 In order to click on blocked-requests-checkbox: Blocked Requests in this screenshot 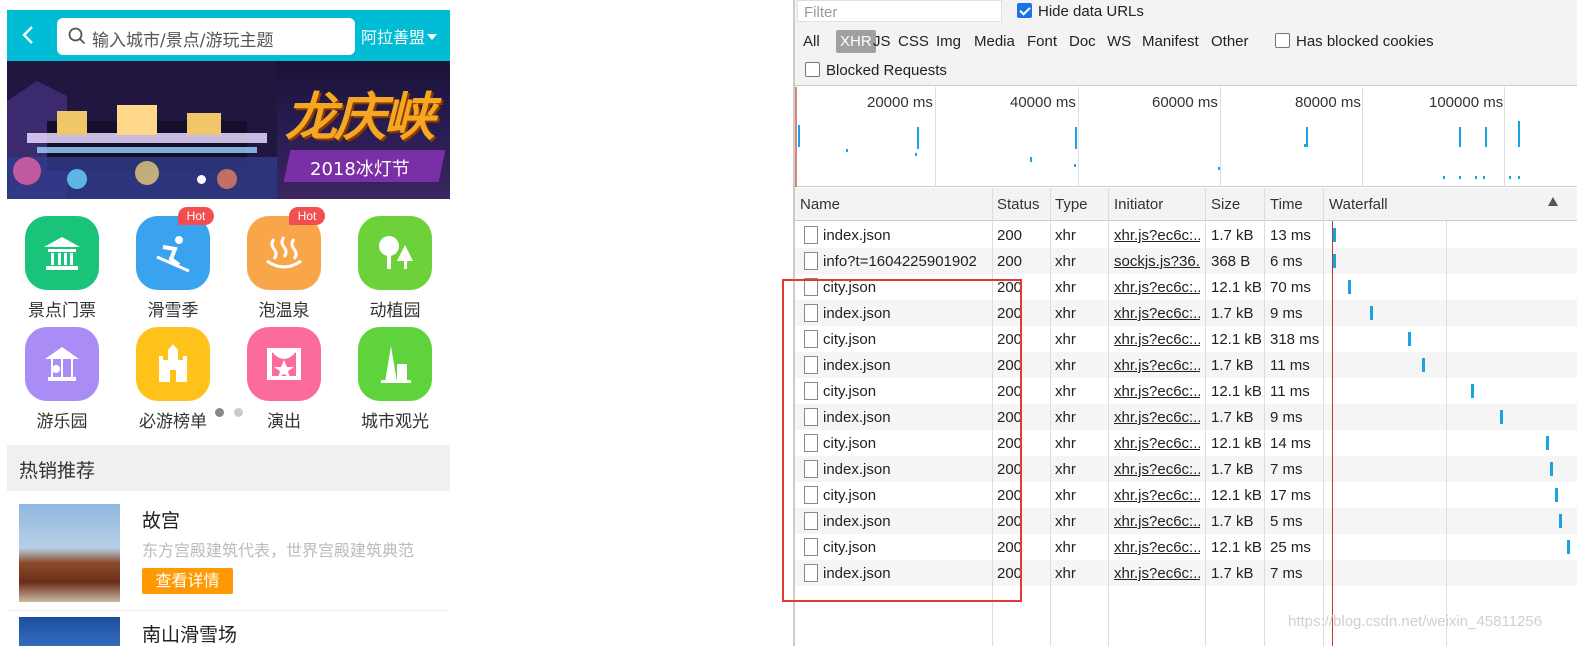, I will do `click(876, 70)`.